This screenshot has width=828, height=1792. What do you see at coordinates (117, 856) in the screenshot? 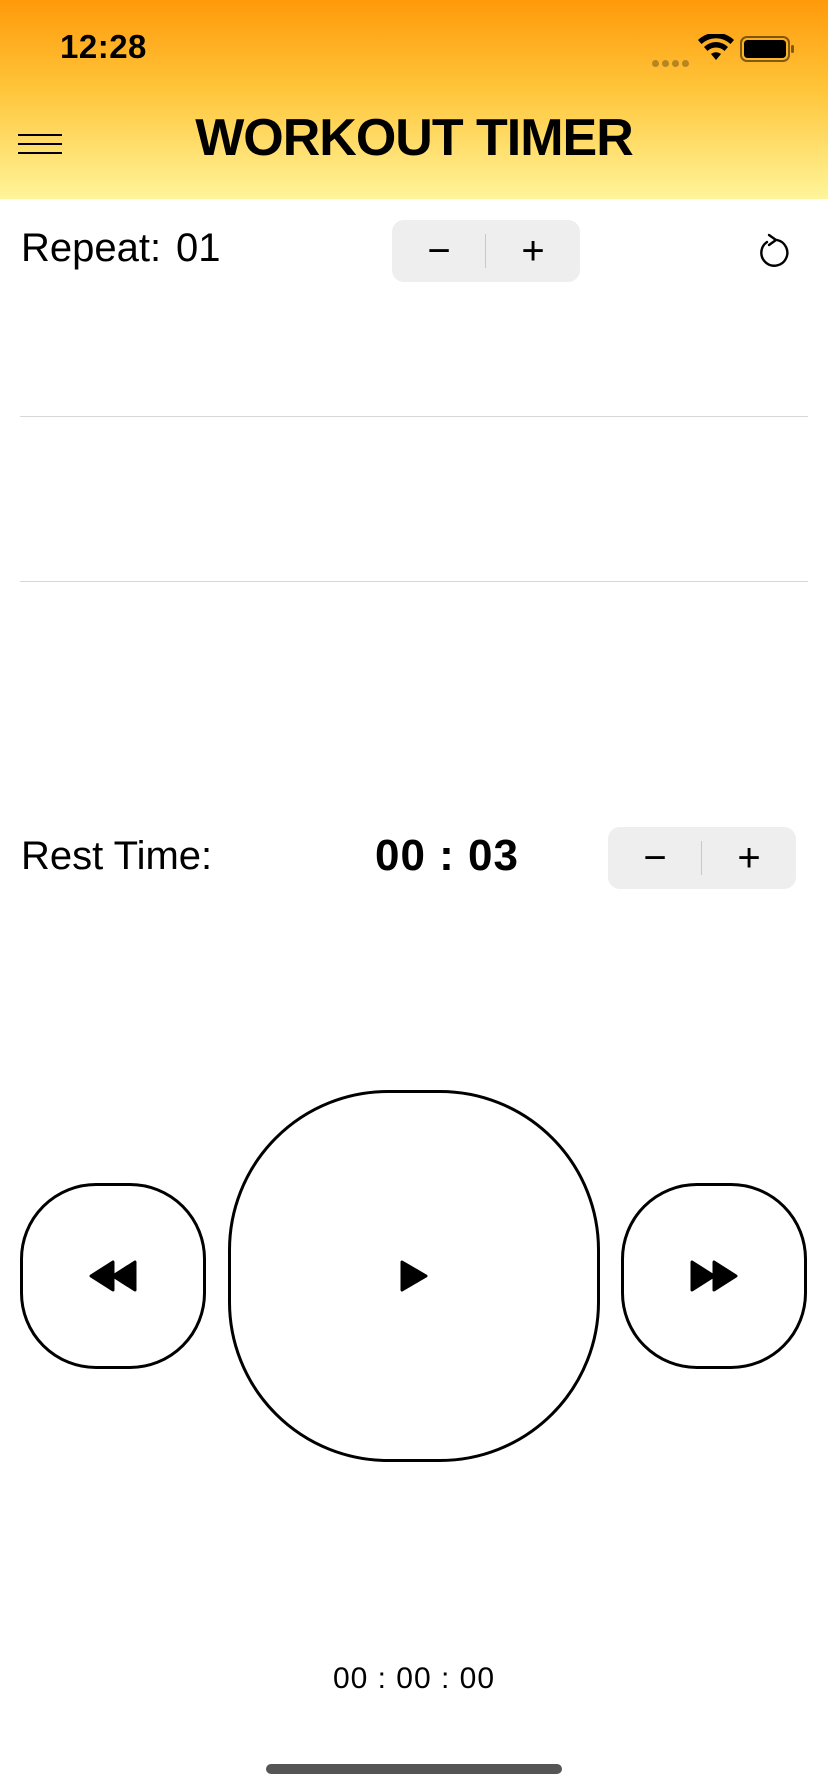
I see `rest-time-label: Rest Time:` at bounding box center [117, 856].